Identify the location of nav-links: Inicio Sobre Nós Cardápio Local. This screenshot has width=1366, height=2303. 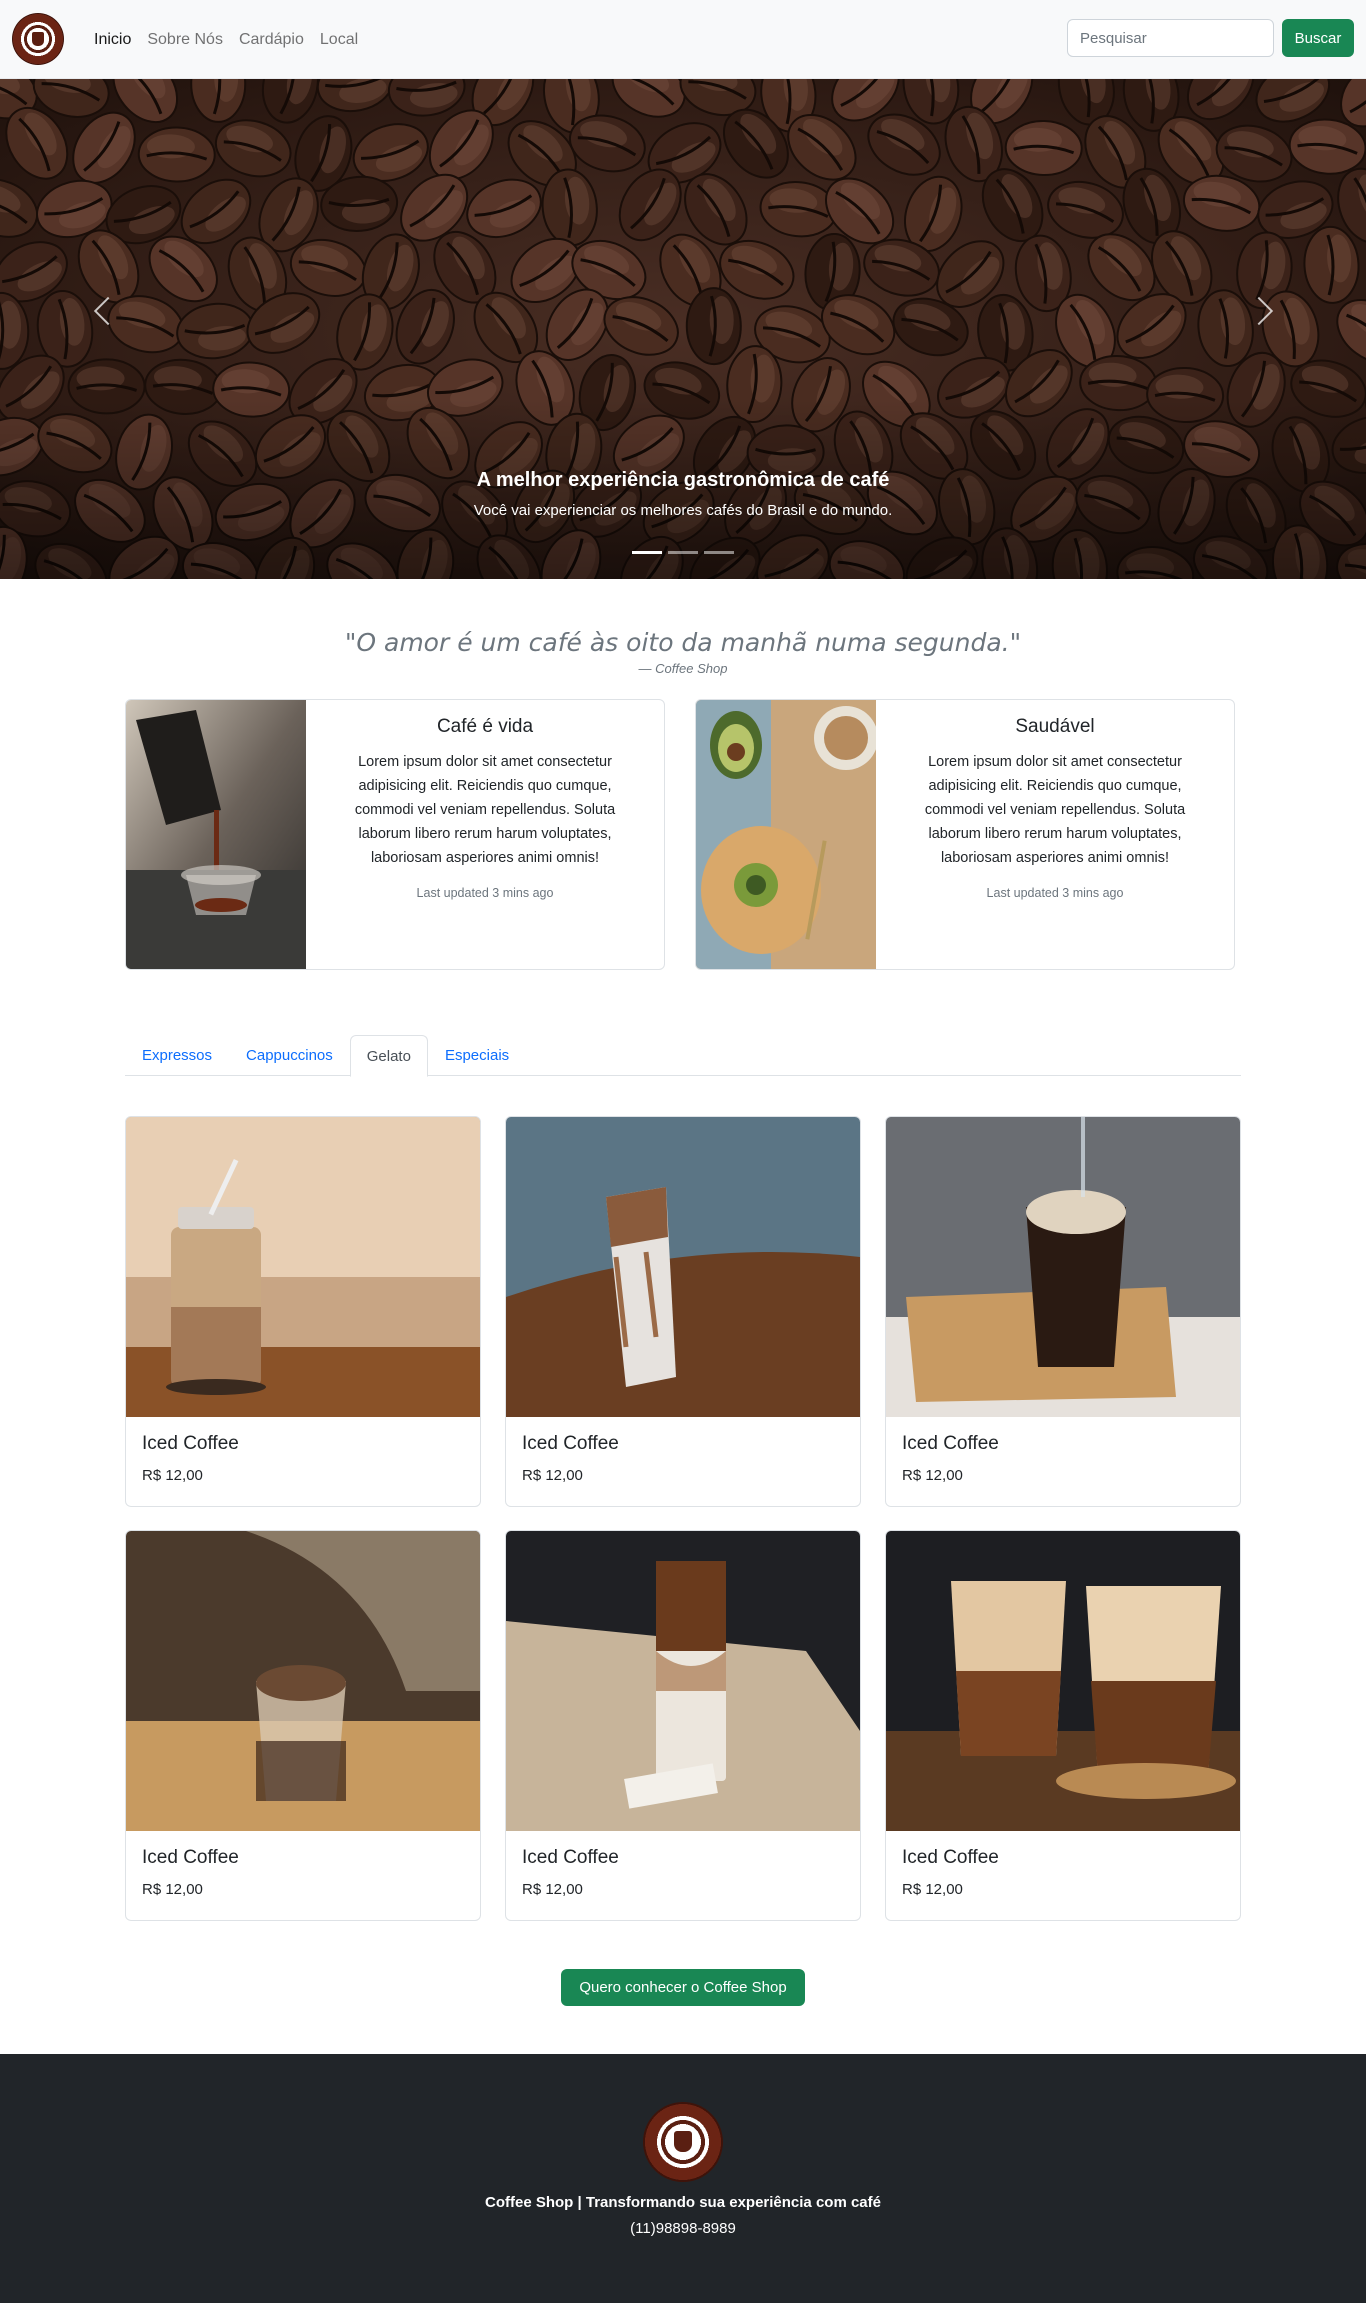
(226, 39).